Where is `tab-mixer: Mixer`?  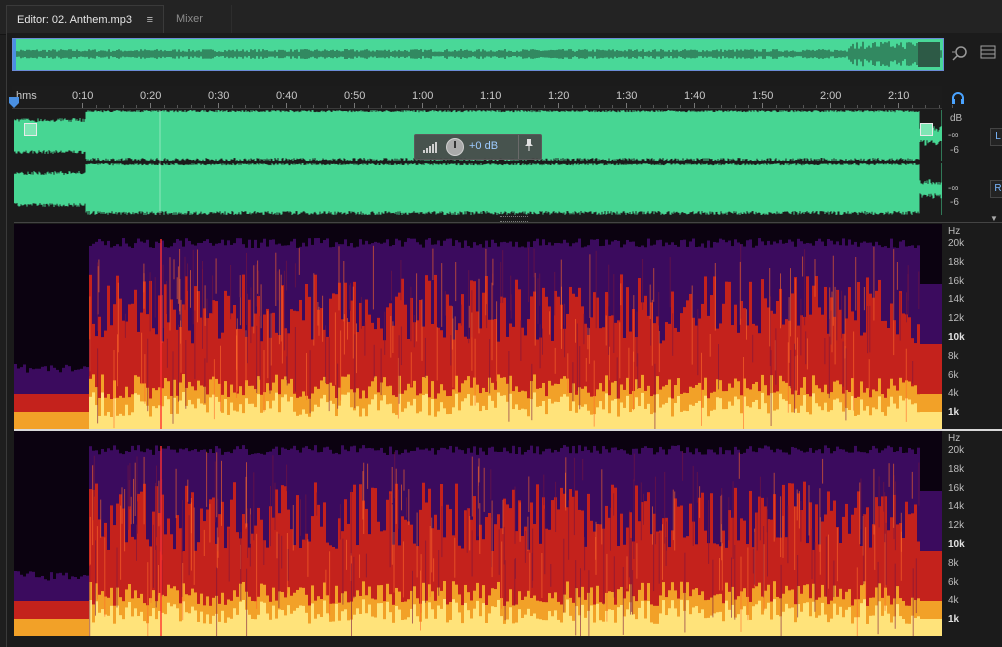
tab-mixer: Mixer is located at coordinates (199, 19).